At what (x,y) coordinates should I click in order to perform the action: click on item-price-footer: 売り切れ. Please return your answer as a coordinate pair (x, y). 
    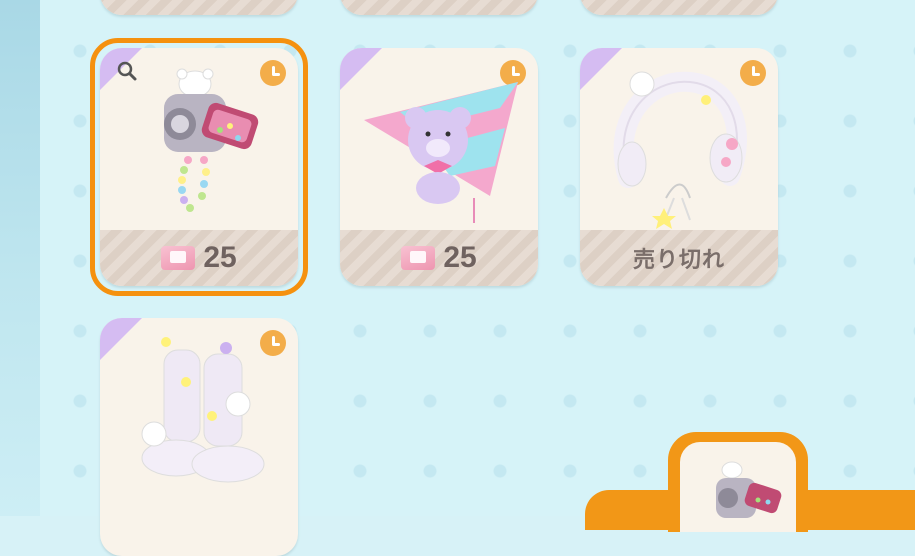
    Looking at the image, I should click on (679, 258).